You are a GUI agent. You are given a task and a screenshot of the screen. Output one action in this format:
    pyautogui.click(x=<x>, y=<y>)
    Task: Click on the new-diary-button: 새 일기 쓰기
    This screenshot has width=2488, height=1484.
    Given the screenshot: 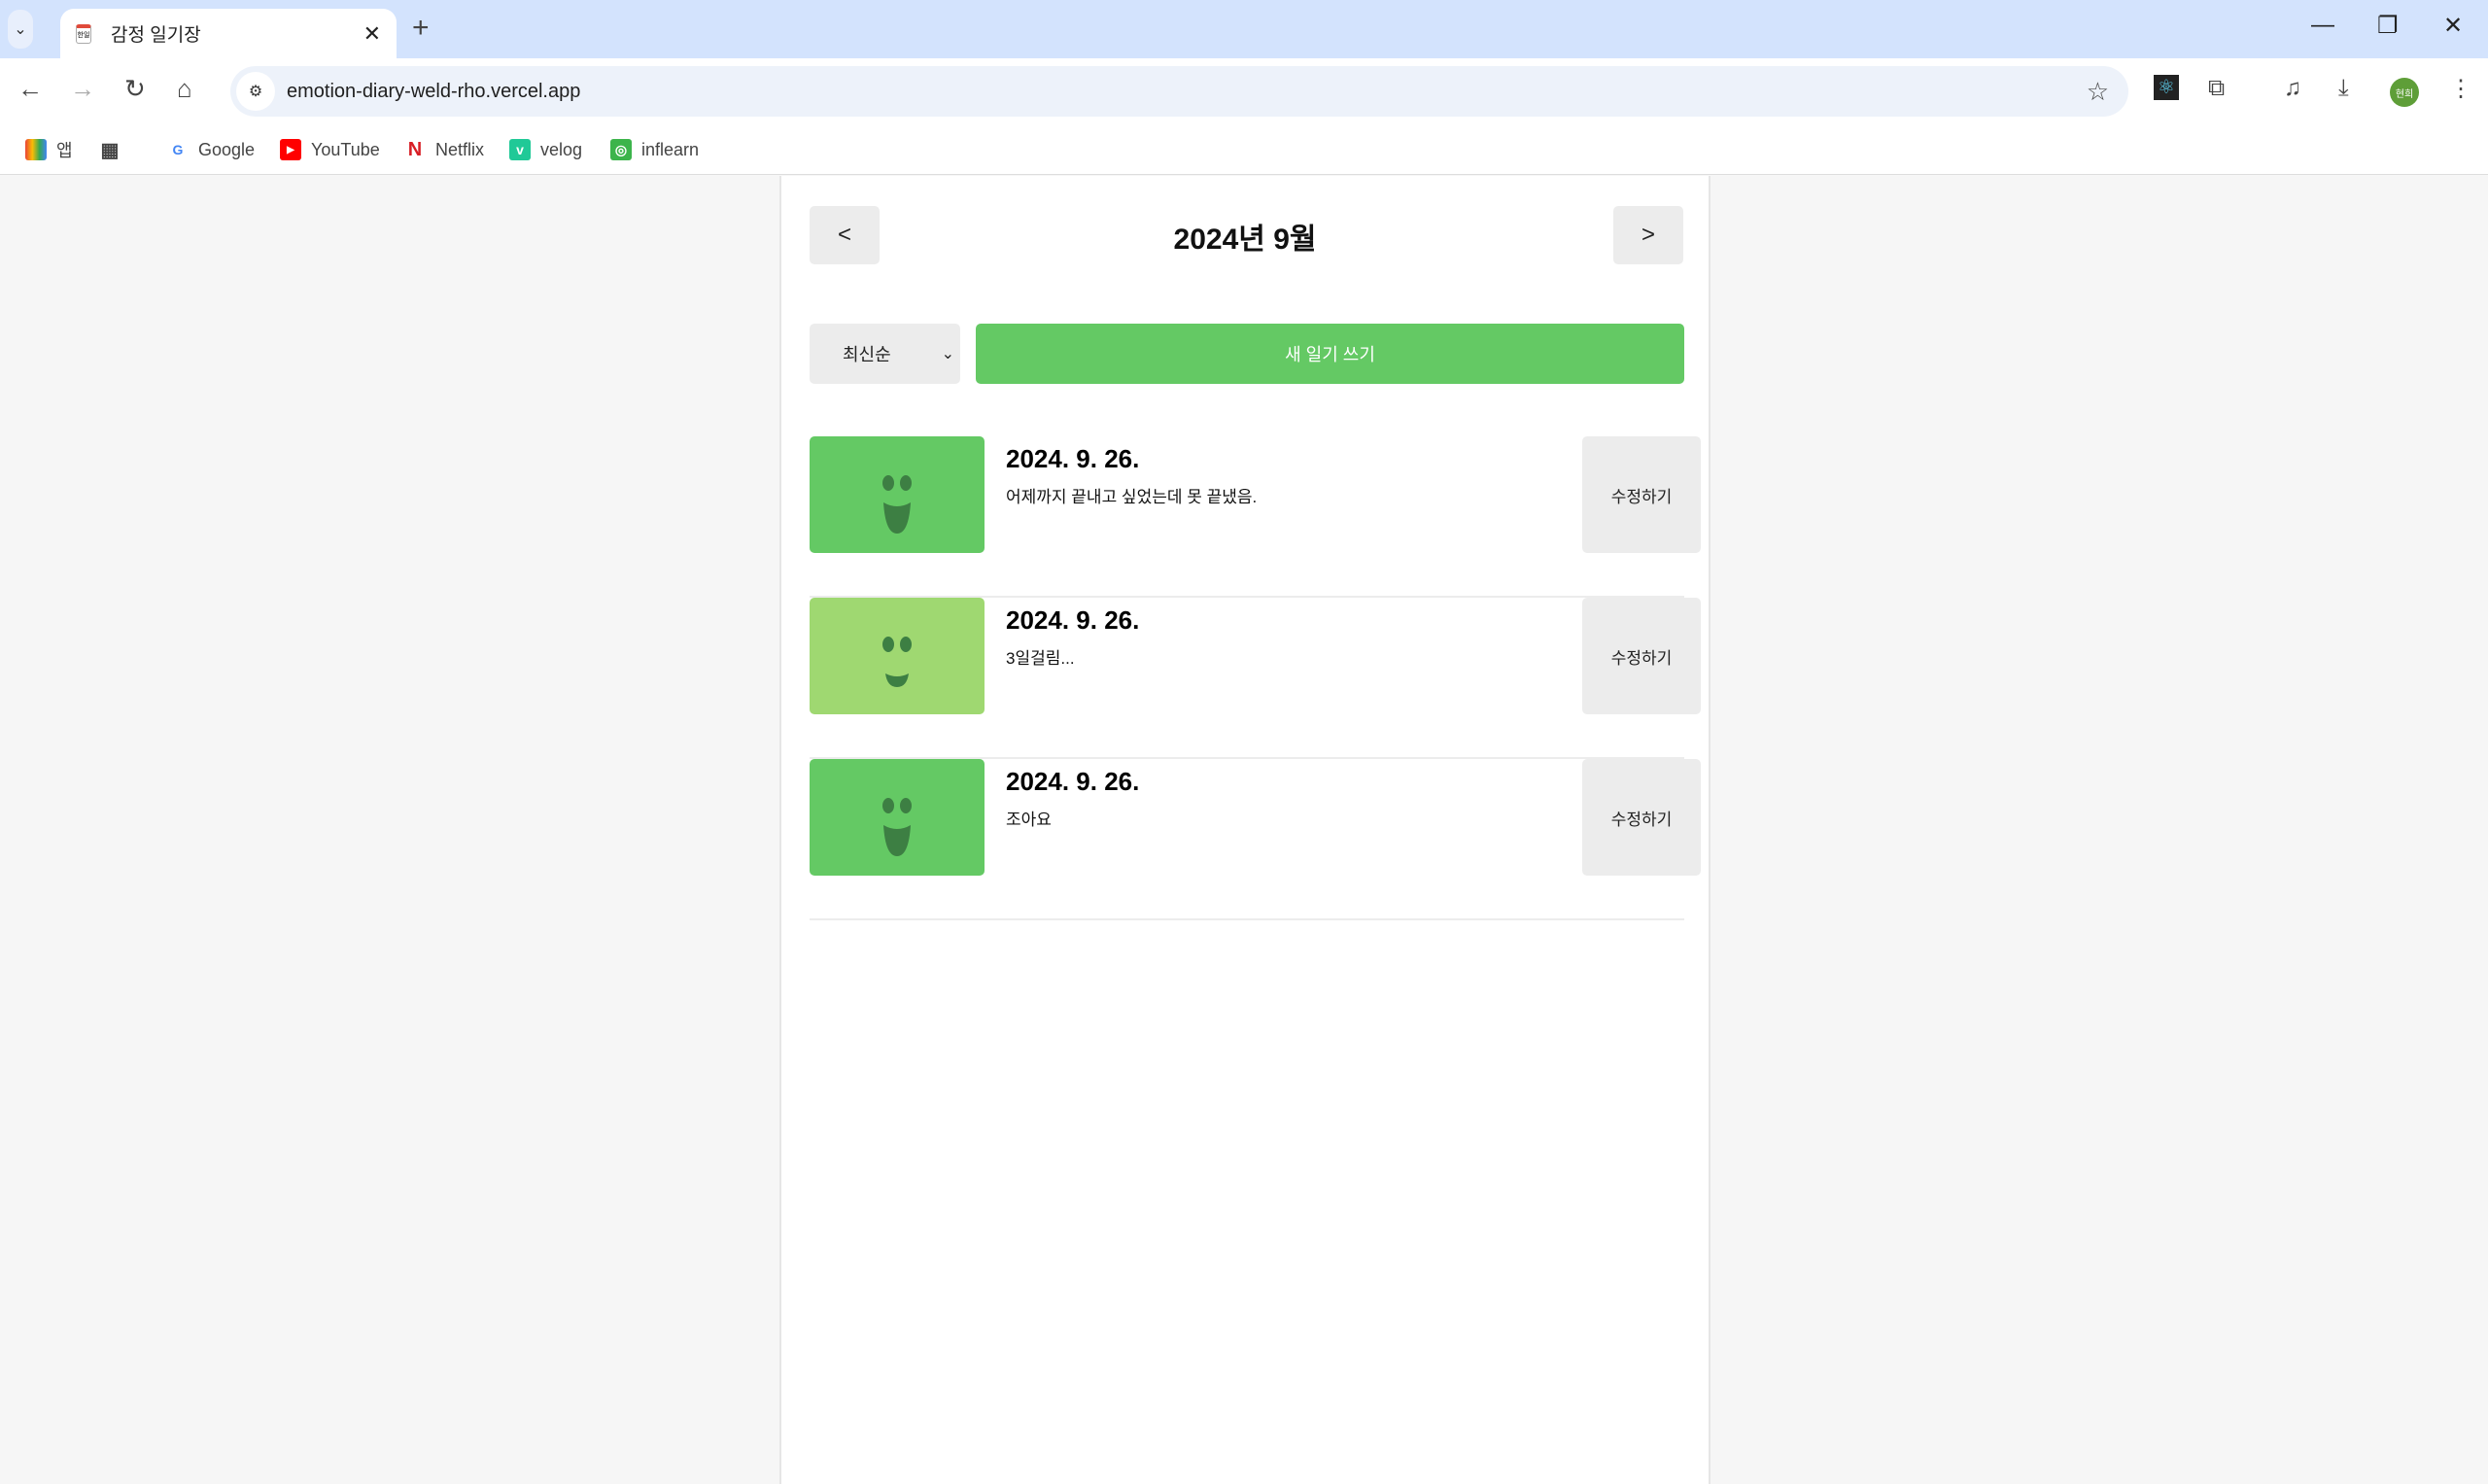 What is the action you would take?
    pyautogui.click(x=1330, y=354)
    